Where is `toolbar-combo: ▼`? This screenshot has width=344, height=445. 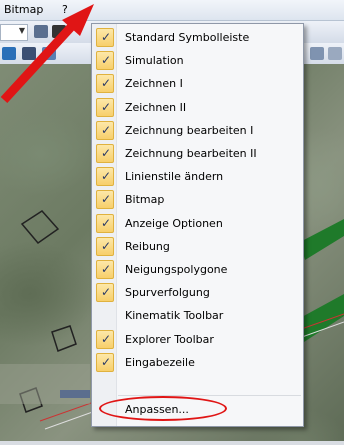 toolbar-combo: ▼ is located at coordinates (14, 32).